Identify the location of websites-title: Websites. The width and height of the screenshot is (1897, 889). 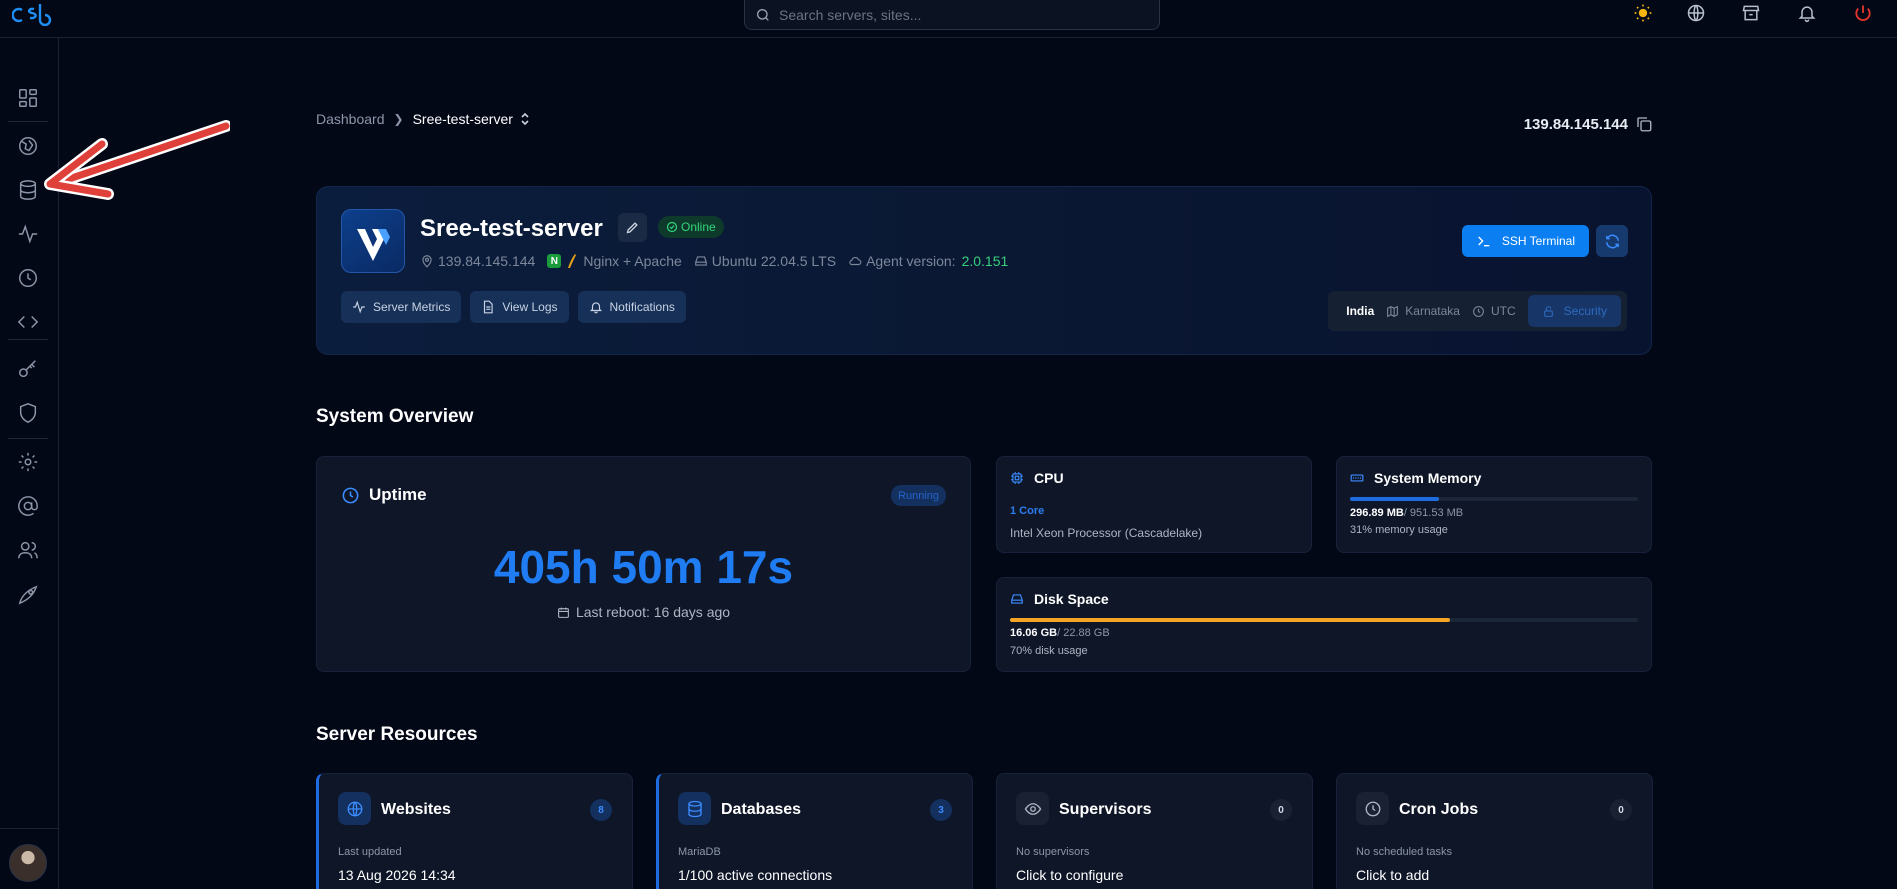
(416, 809).